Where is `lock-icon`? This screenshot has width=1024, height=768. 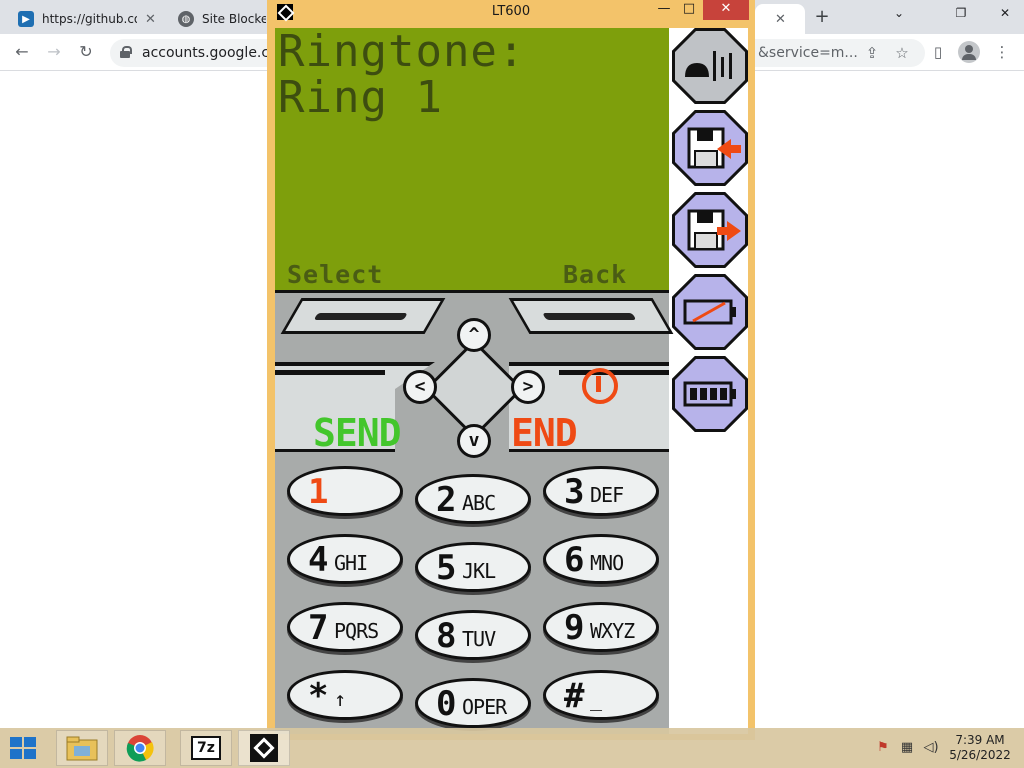
lock-icon is located at coordinates (126, 52).